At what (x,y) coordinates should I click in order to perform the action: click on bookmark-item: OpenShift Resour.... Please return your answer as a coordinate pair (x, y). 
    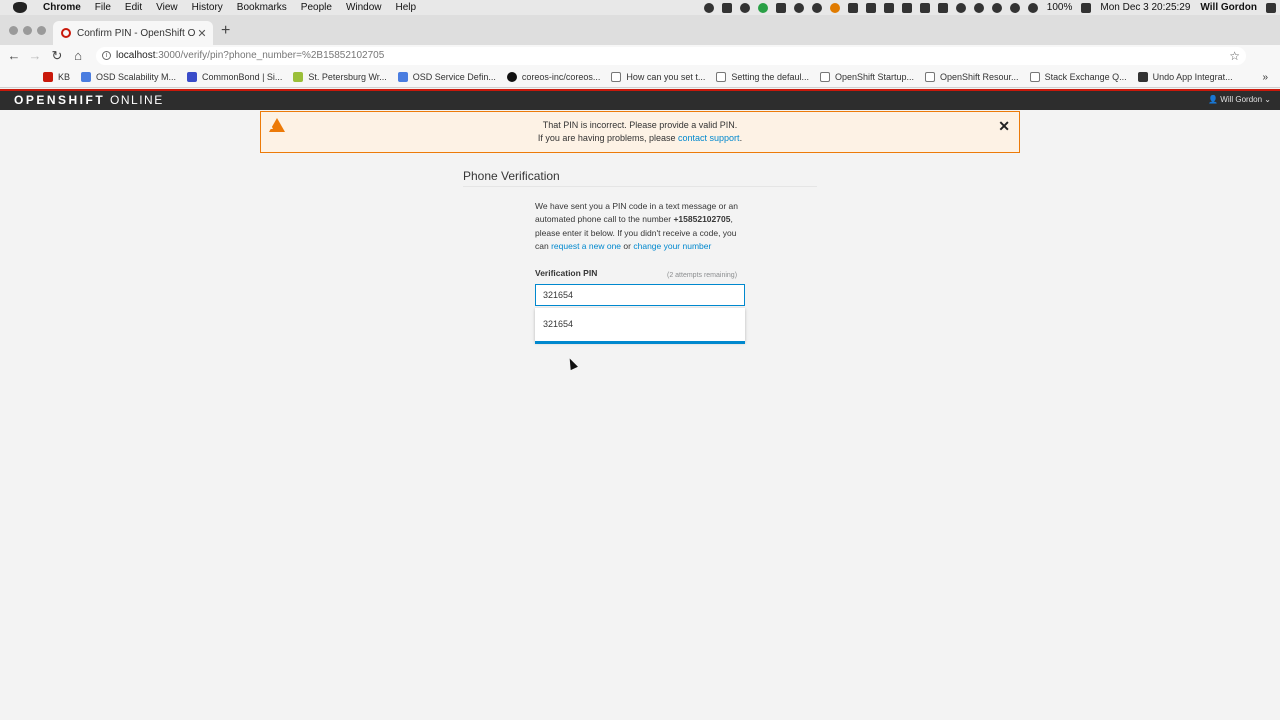
    Looking at the image, I should click on (972, 77).